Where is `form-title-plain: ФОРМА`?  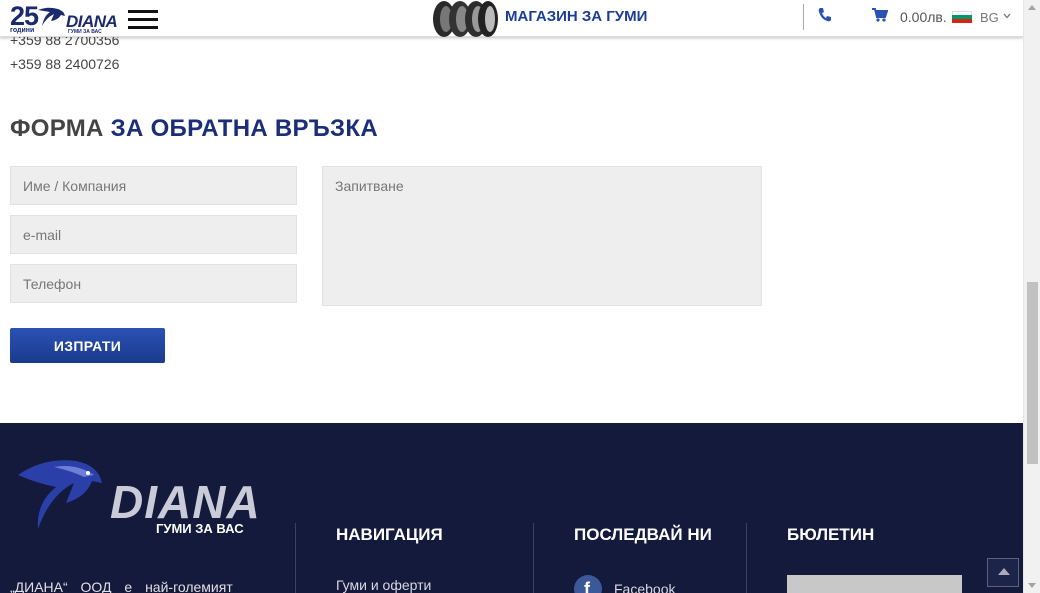 form-title-plain: ФОРМА is located at coordinates (57, 128).